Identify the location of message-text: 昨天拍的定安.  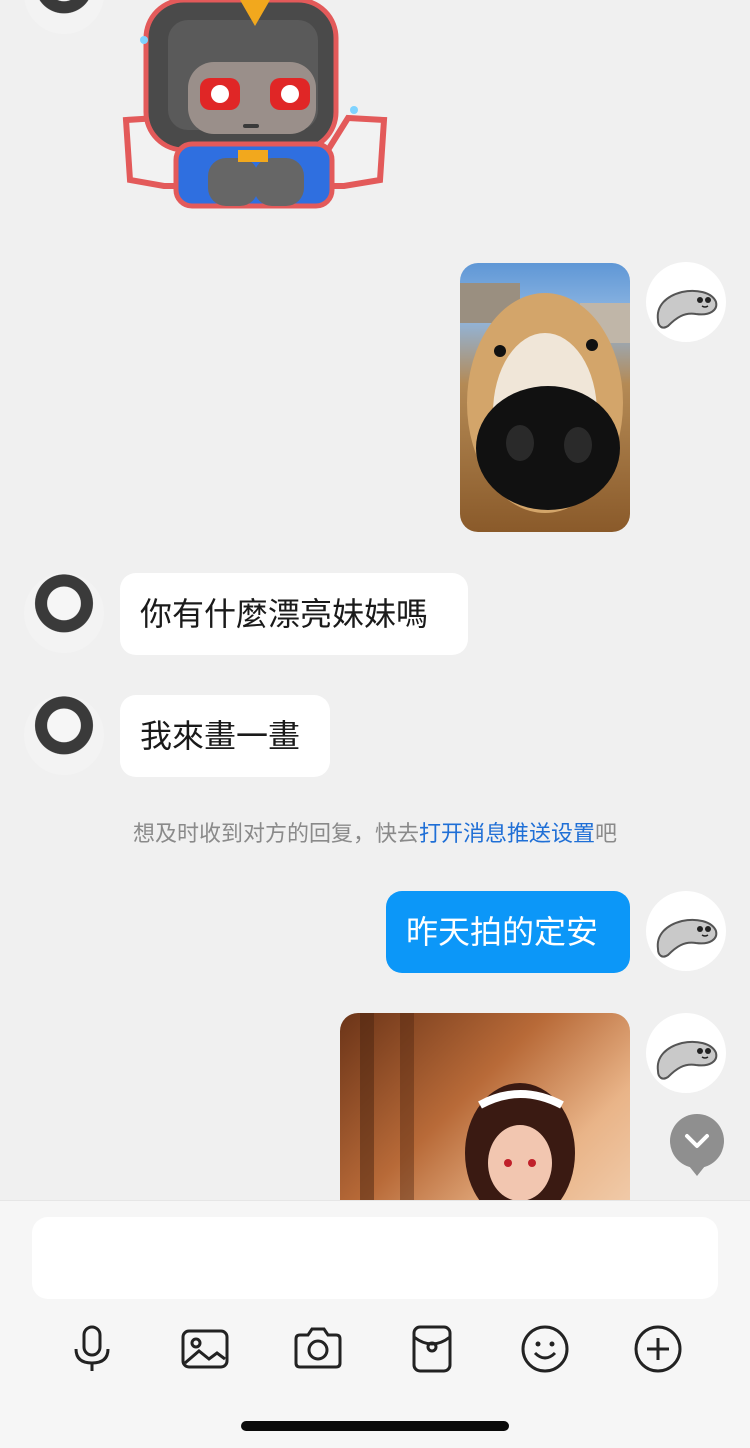
(502, 932).